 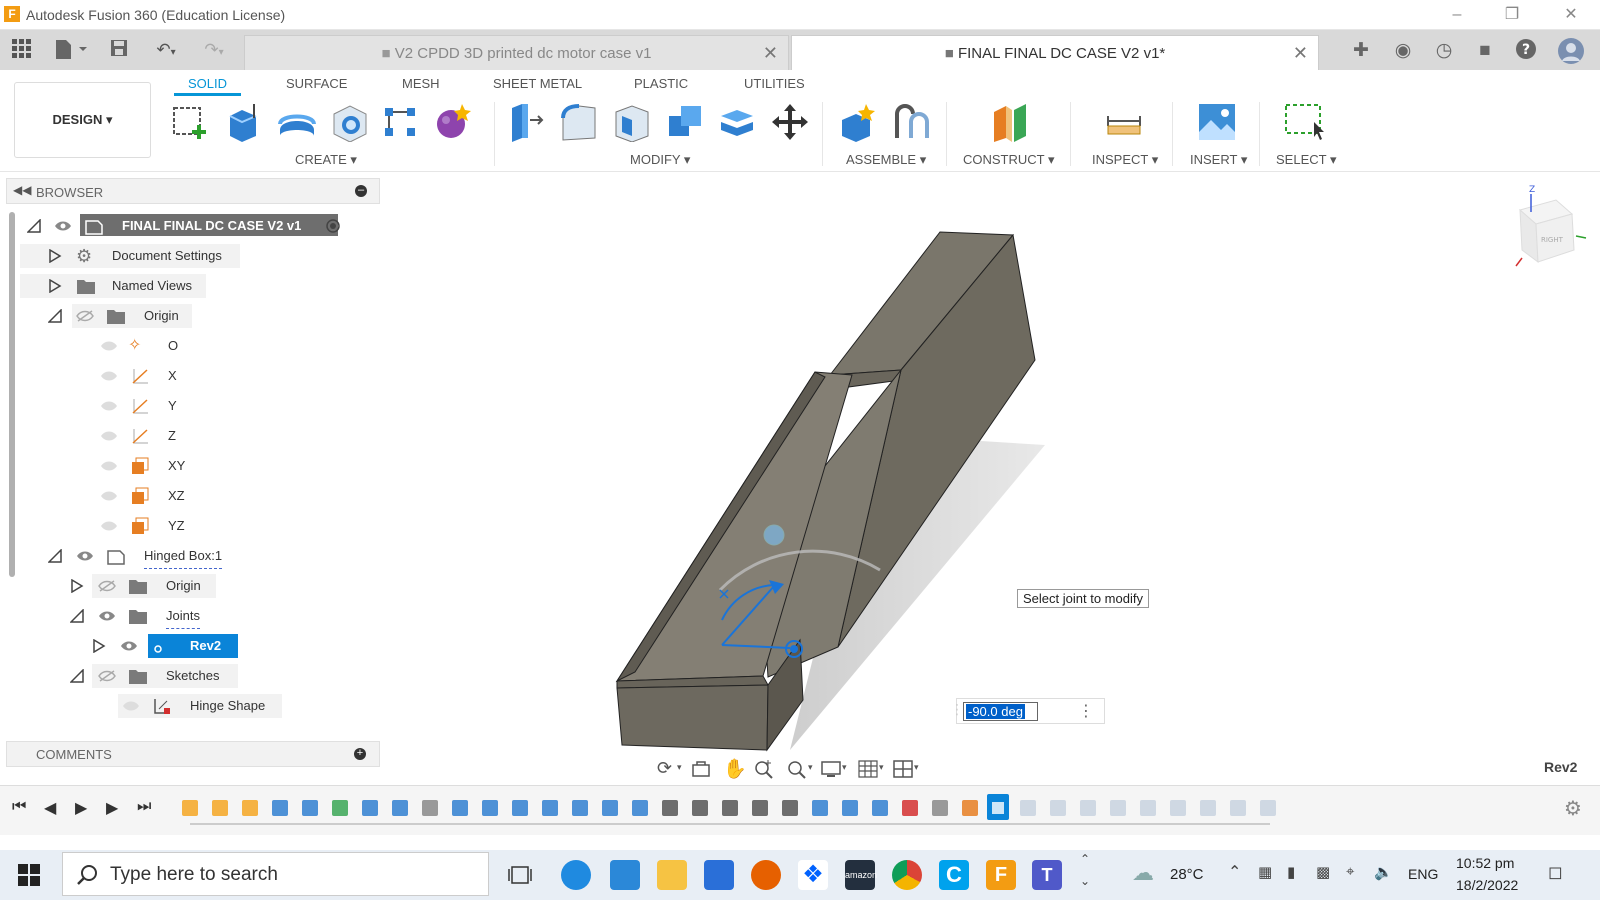 What do you see at coordinates (737, 122) in the screenshot?
I see `offset-face-icon` at bounding box center [737, 122].